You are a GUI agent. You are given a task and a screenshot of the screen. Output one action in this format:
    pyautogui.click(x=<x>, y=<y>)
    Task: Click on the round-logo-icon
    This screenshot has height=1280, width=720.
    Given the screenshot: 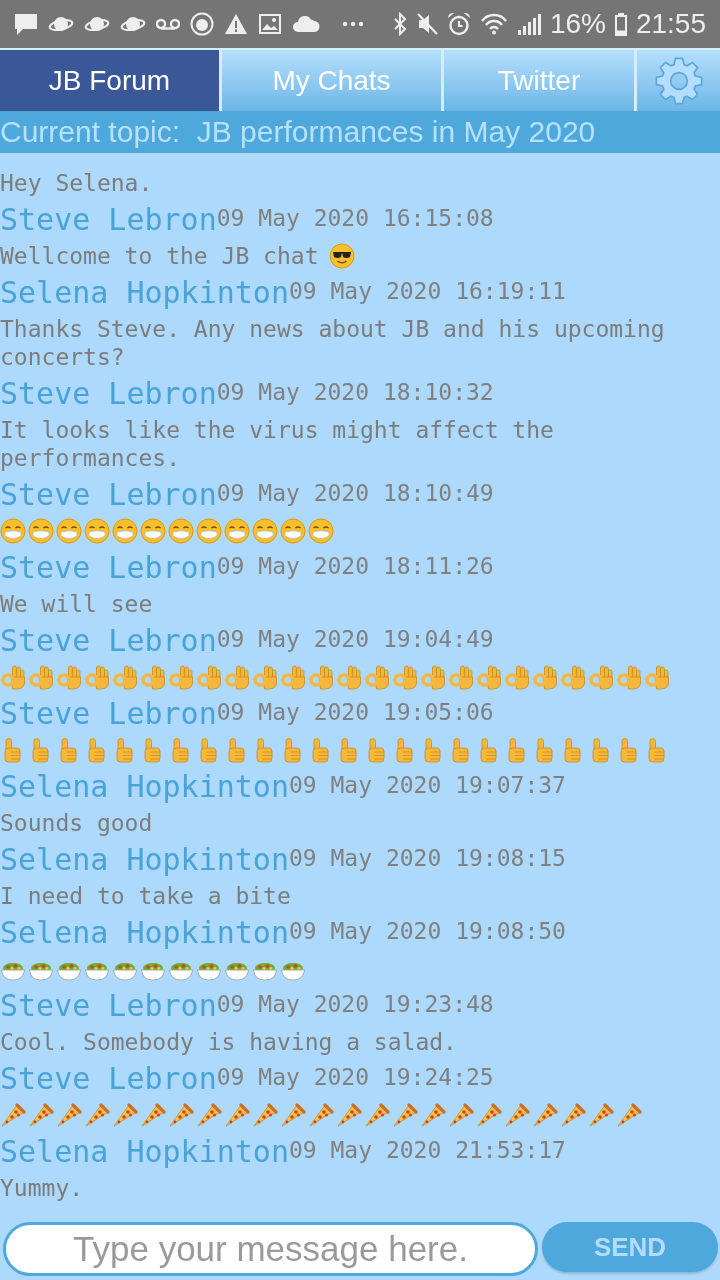 What is the action you would take?
    pyautogui.click(x=202, y=24)
    